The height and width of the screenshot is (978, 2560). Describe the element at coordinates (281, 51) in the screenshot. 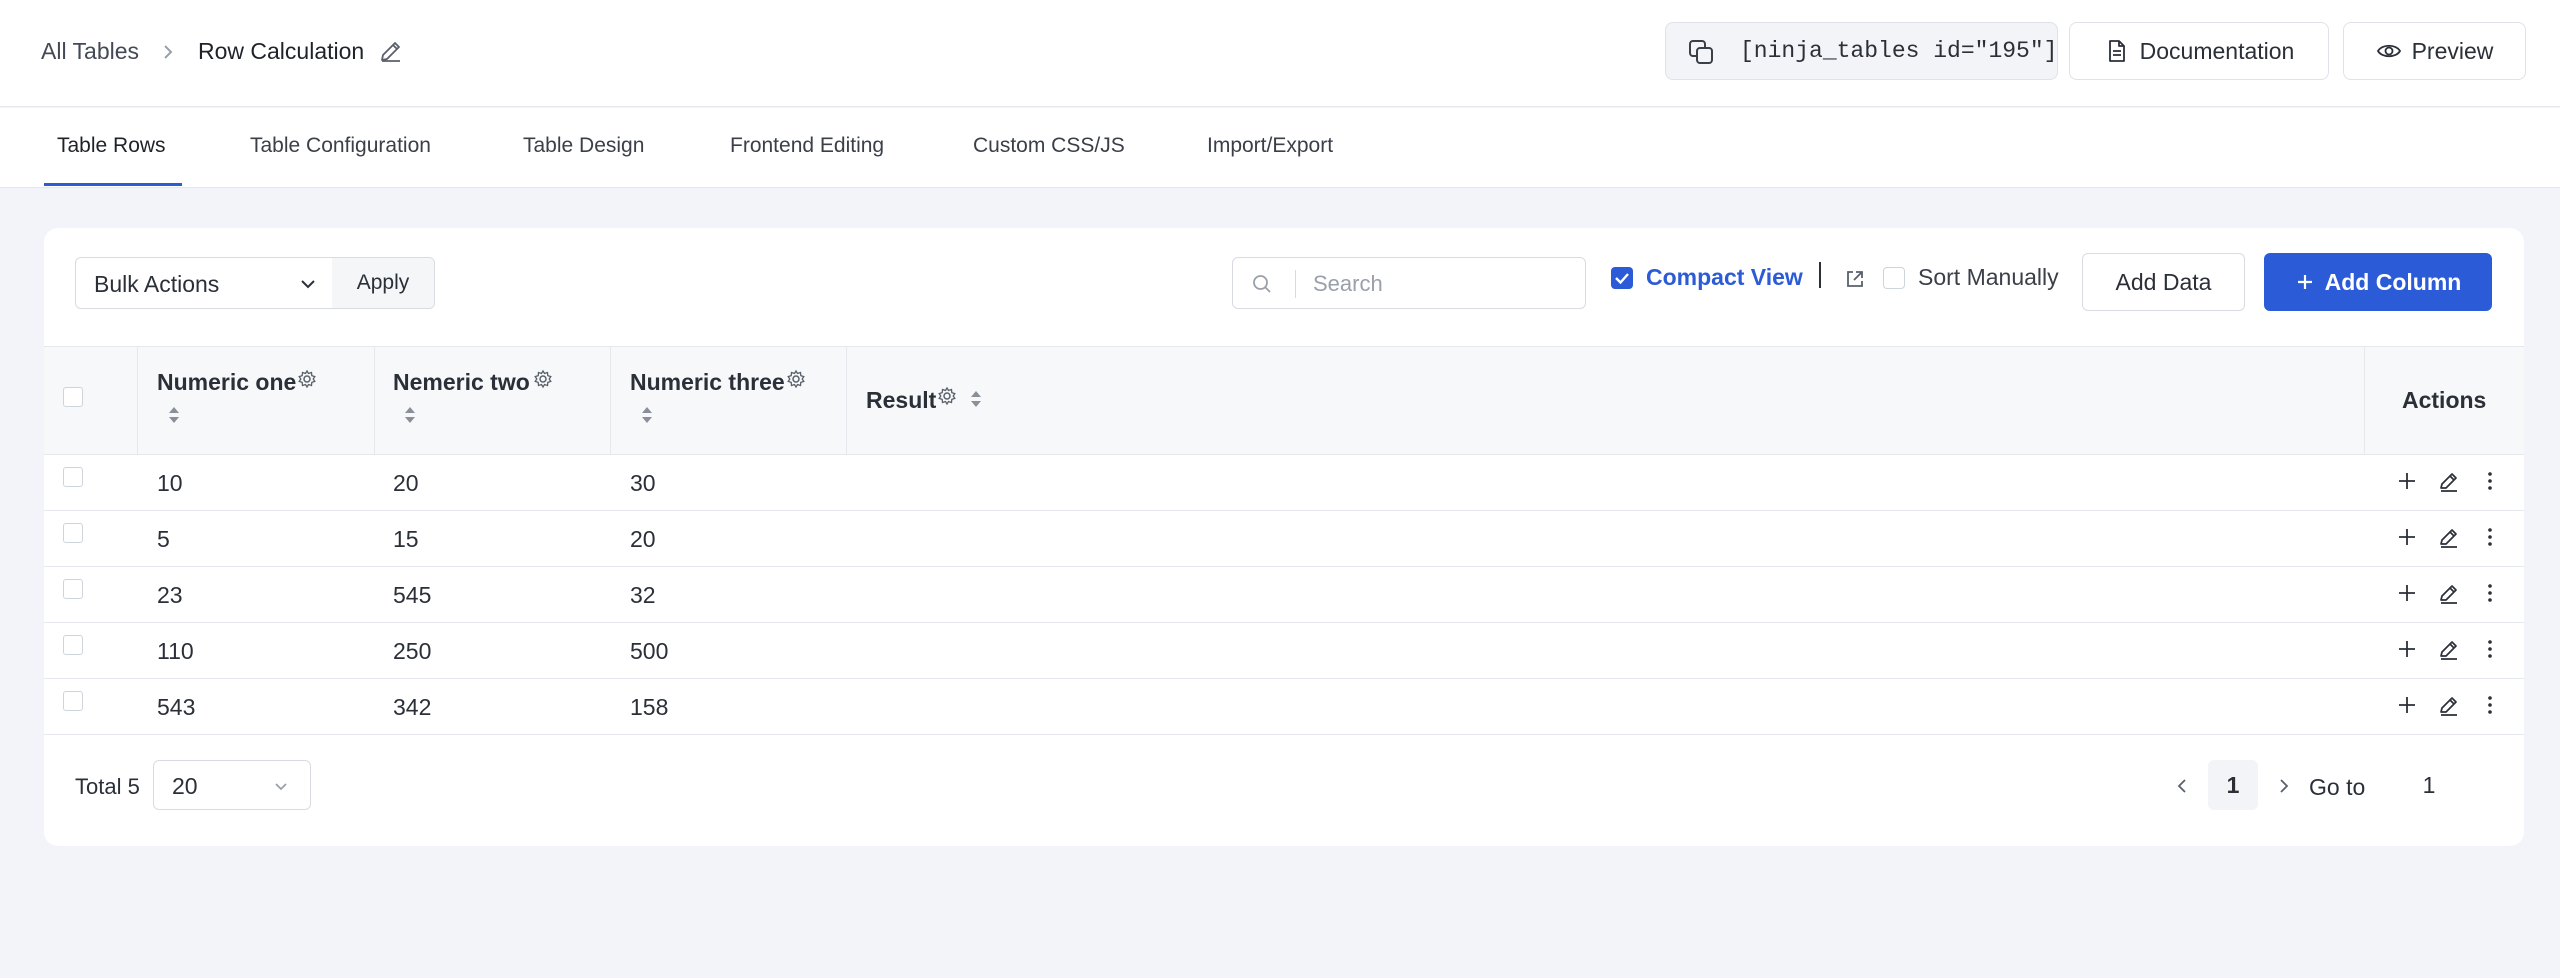

I see `table-title: Row Calculation` at that location.